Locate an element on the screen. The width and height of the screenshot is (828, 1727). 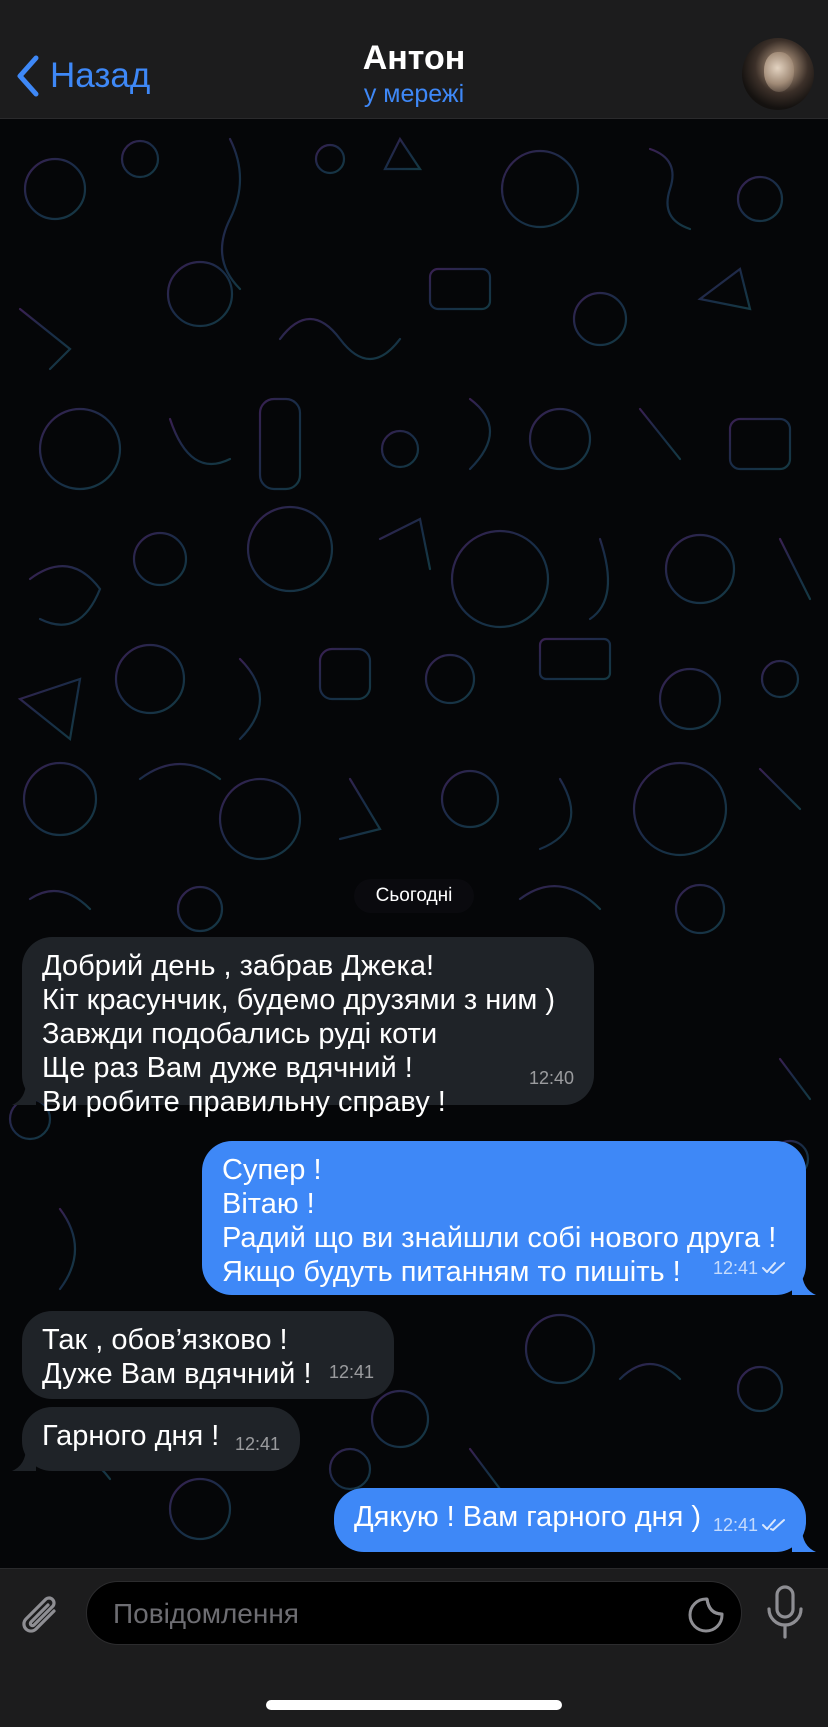
message-text: Якщо будуть питанням то пишіть ! is located at coordinates (451, 1272).